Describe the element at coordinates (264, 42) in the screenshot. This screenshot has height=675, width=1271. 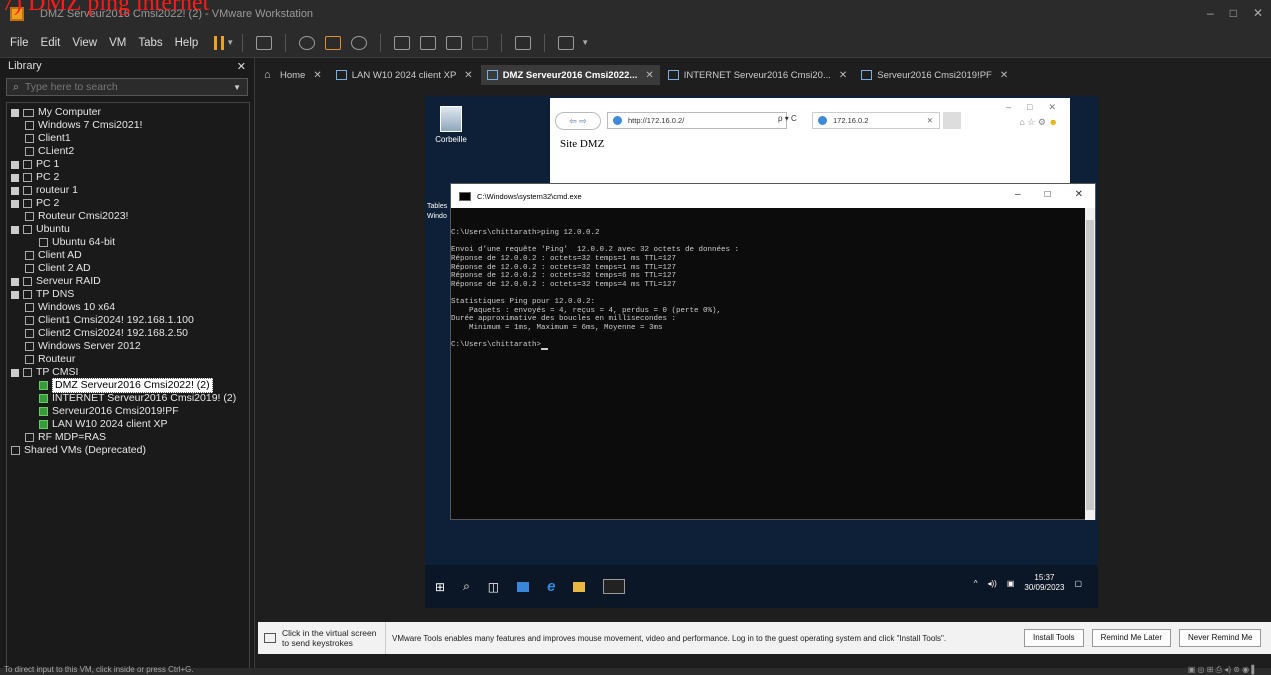
I see `send-ctrl-alt-del-icon` at that location.